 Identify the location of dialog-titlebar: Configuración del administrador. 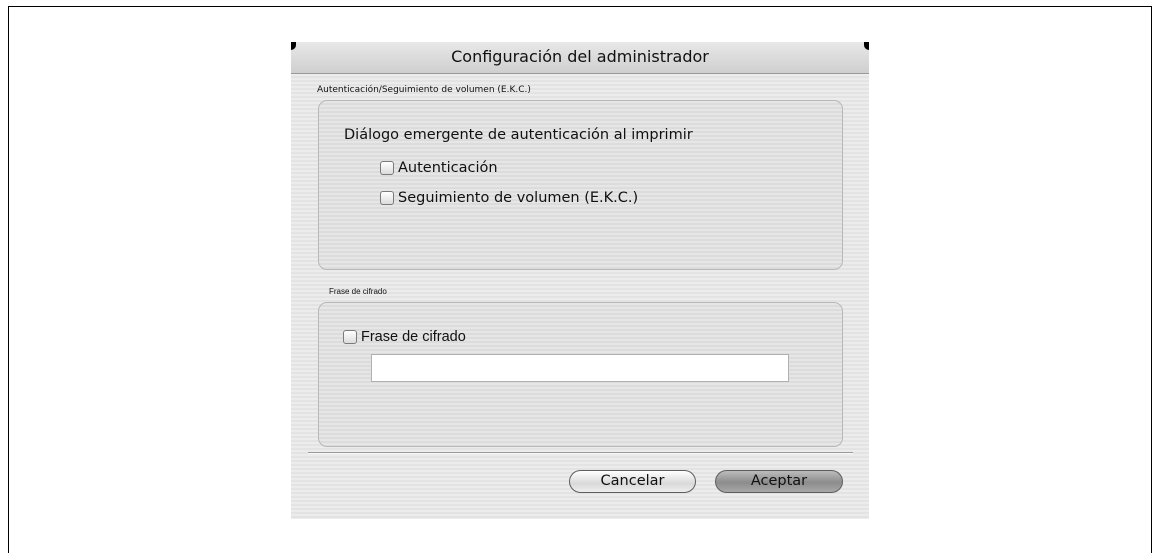
(580, 58).